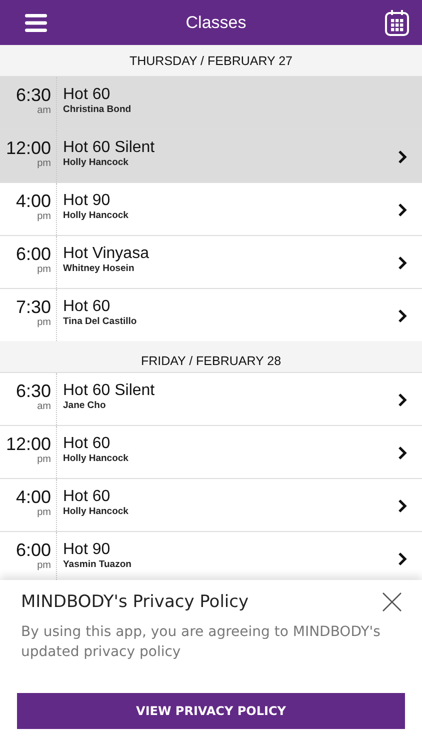 Image resolution: width=422 pixels, height=750 pixels. I want to click on instructor-name: Whitney Hosein, so click(99, 269).